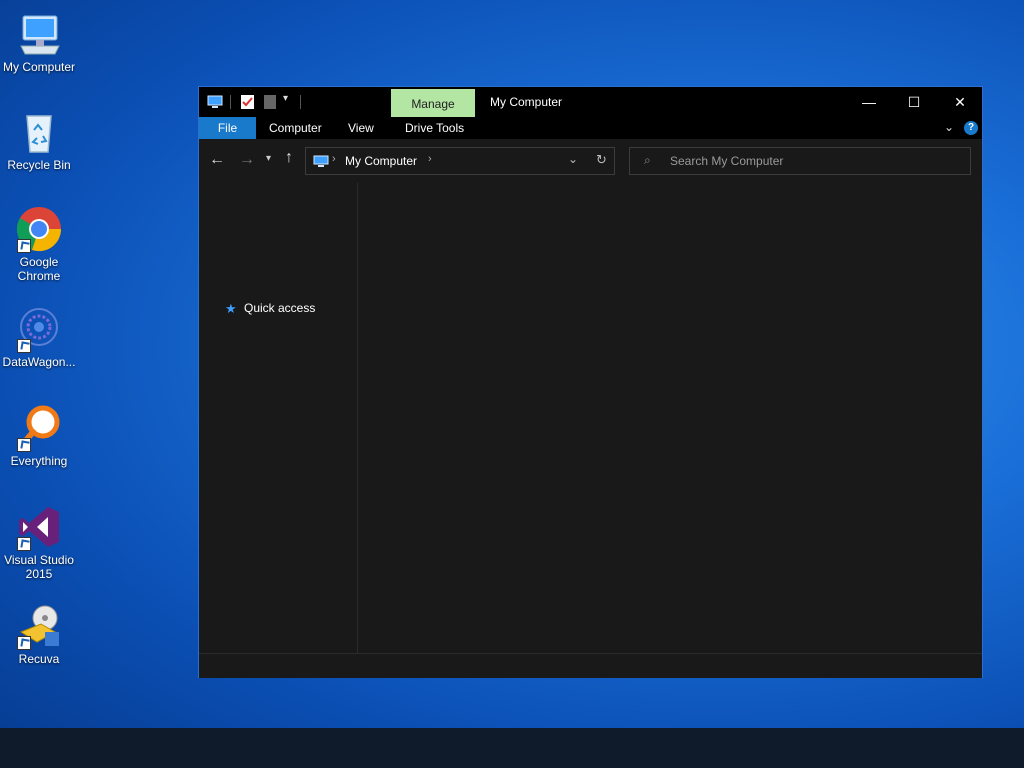  I want to click on close-button: ✕, so click(960, 102).